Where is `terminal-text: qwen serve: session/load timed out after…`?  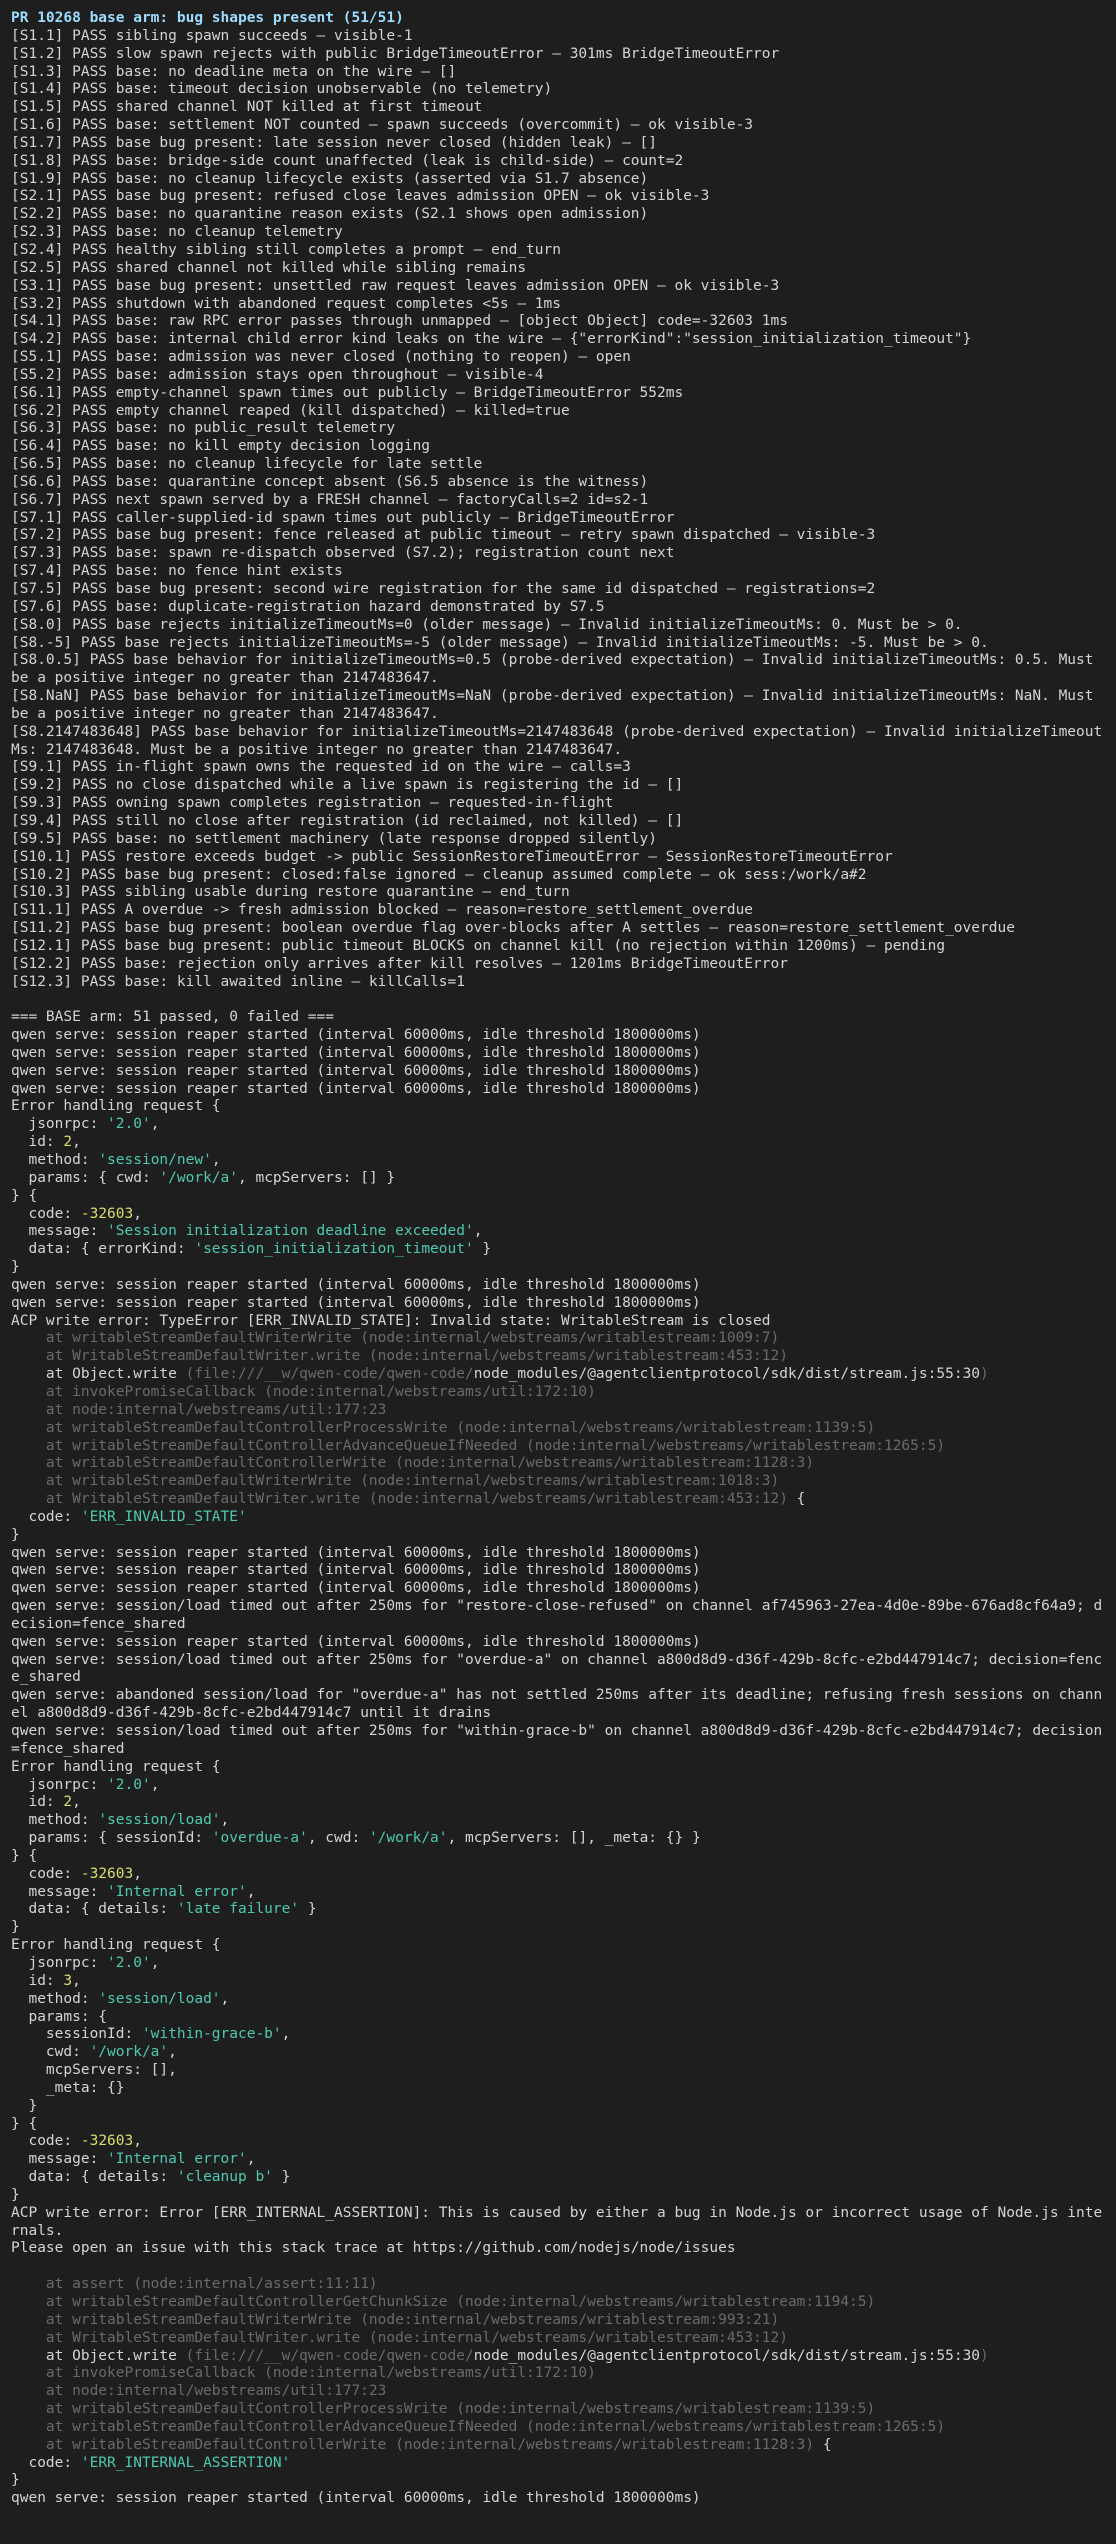
terminal-text: qwen serve: session/load timed out after… is located at coordinates (557, 1615).